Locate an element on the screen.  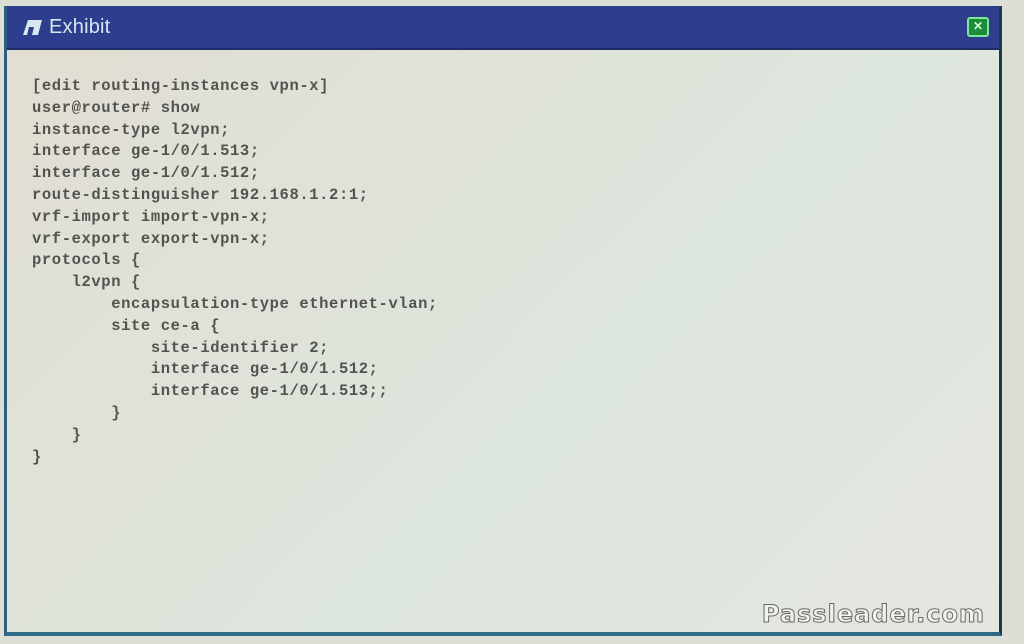
code-line: site-identifier 2; is located at coordinates (181, 347).